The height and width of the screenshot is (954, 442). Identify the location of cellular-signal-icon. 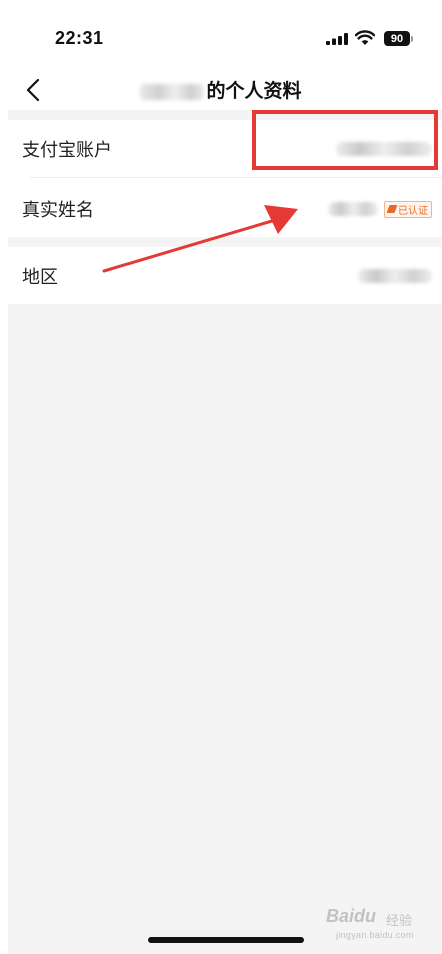
(337, 39).